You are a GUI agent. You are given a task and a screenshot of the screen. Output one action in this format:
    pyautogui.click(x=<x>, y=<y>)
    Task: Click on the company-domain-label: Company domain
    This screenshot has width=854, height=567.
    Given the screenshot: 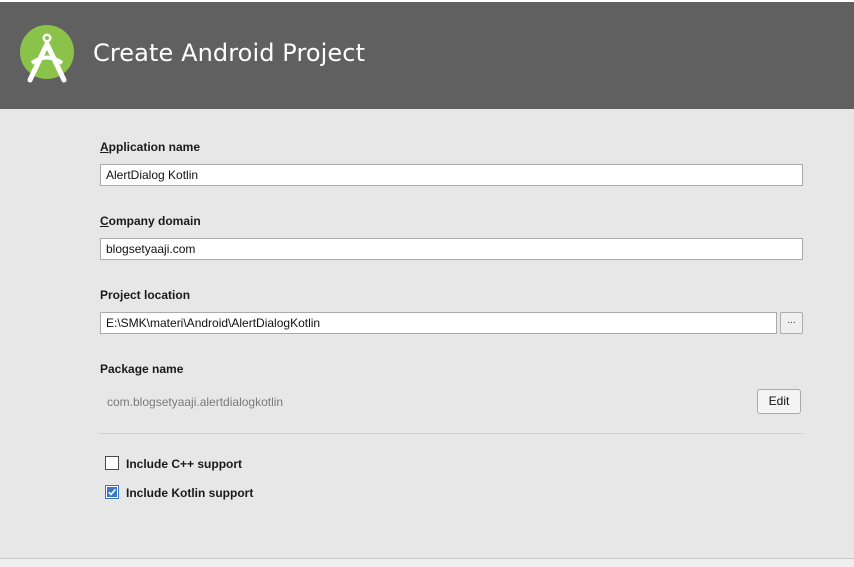 What is the action you would take?
    pyautogui.click(x=150, y=221)
    